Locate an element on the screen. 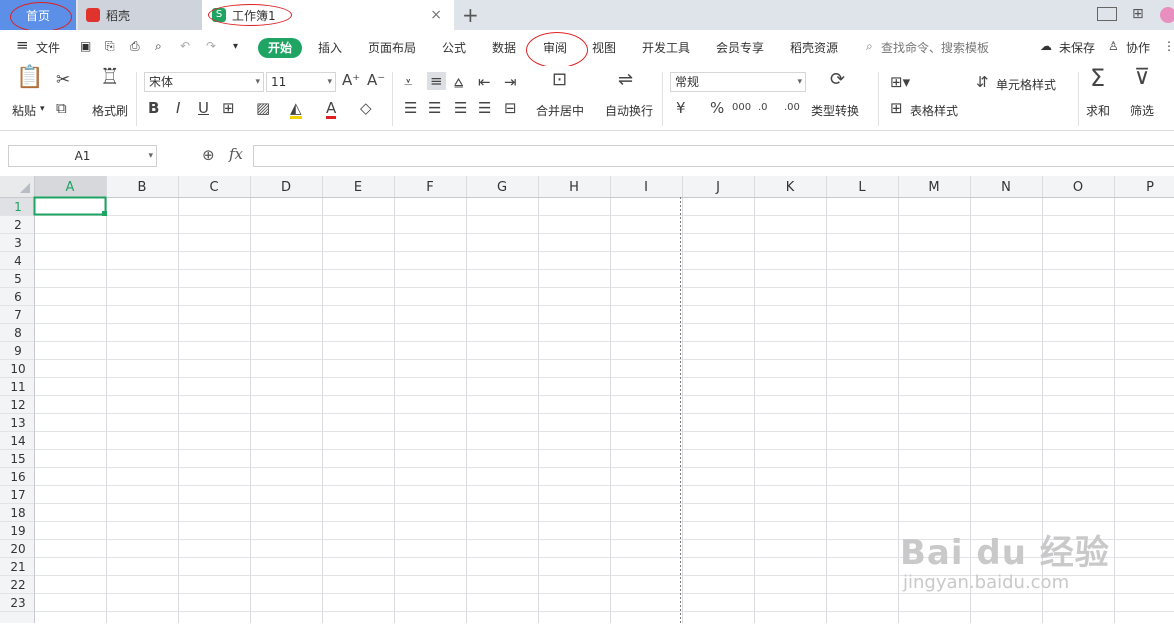 The height and width of the screenshot is (626, 1174). menu-view: 视图 is located at coordinates (604, 47).